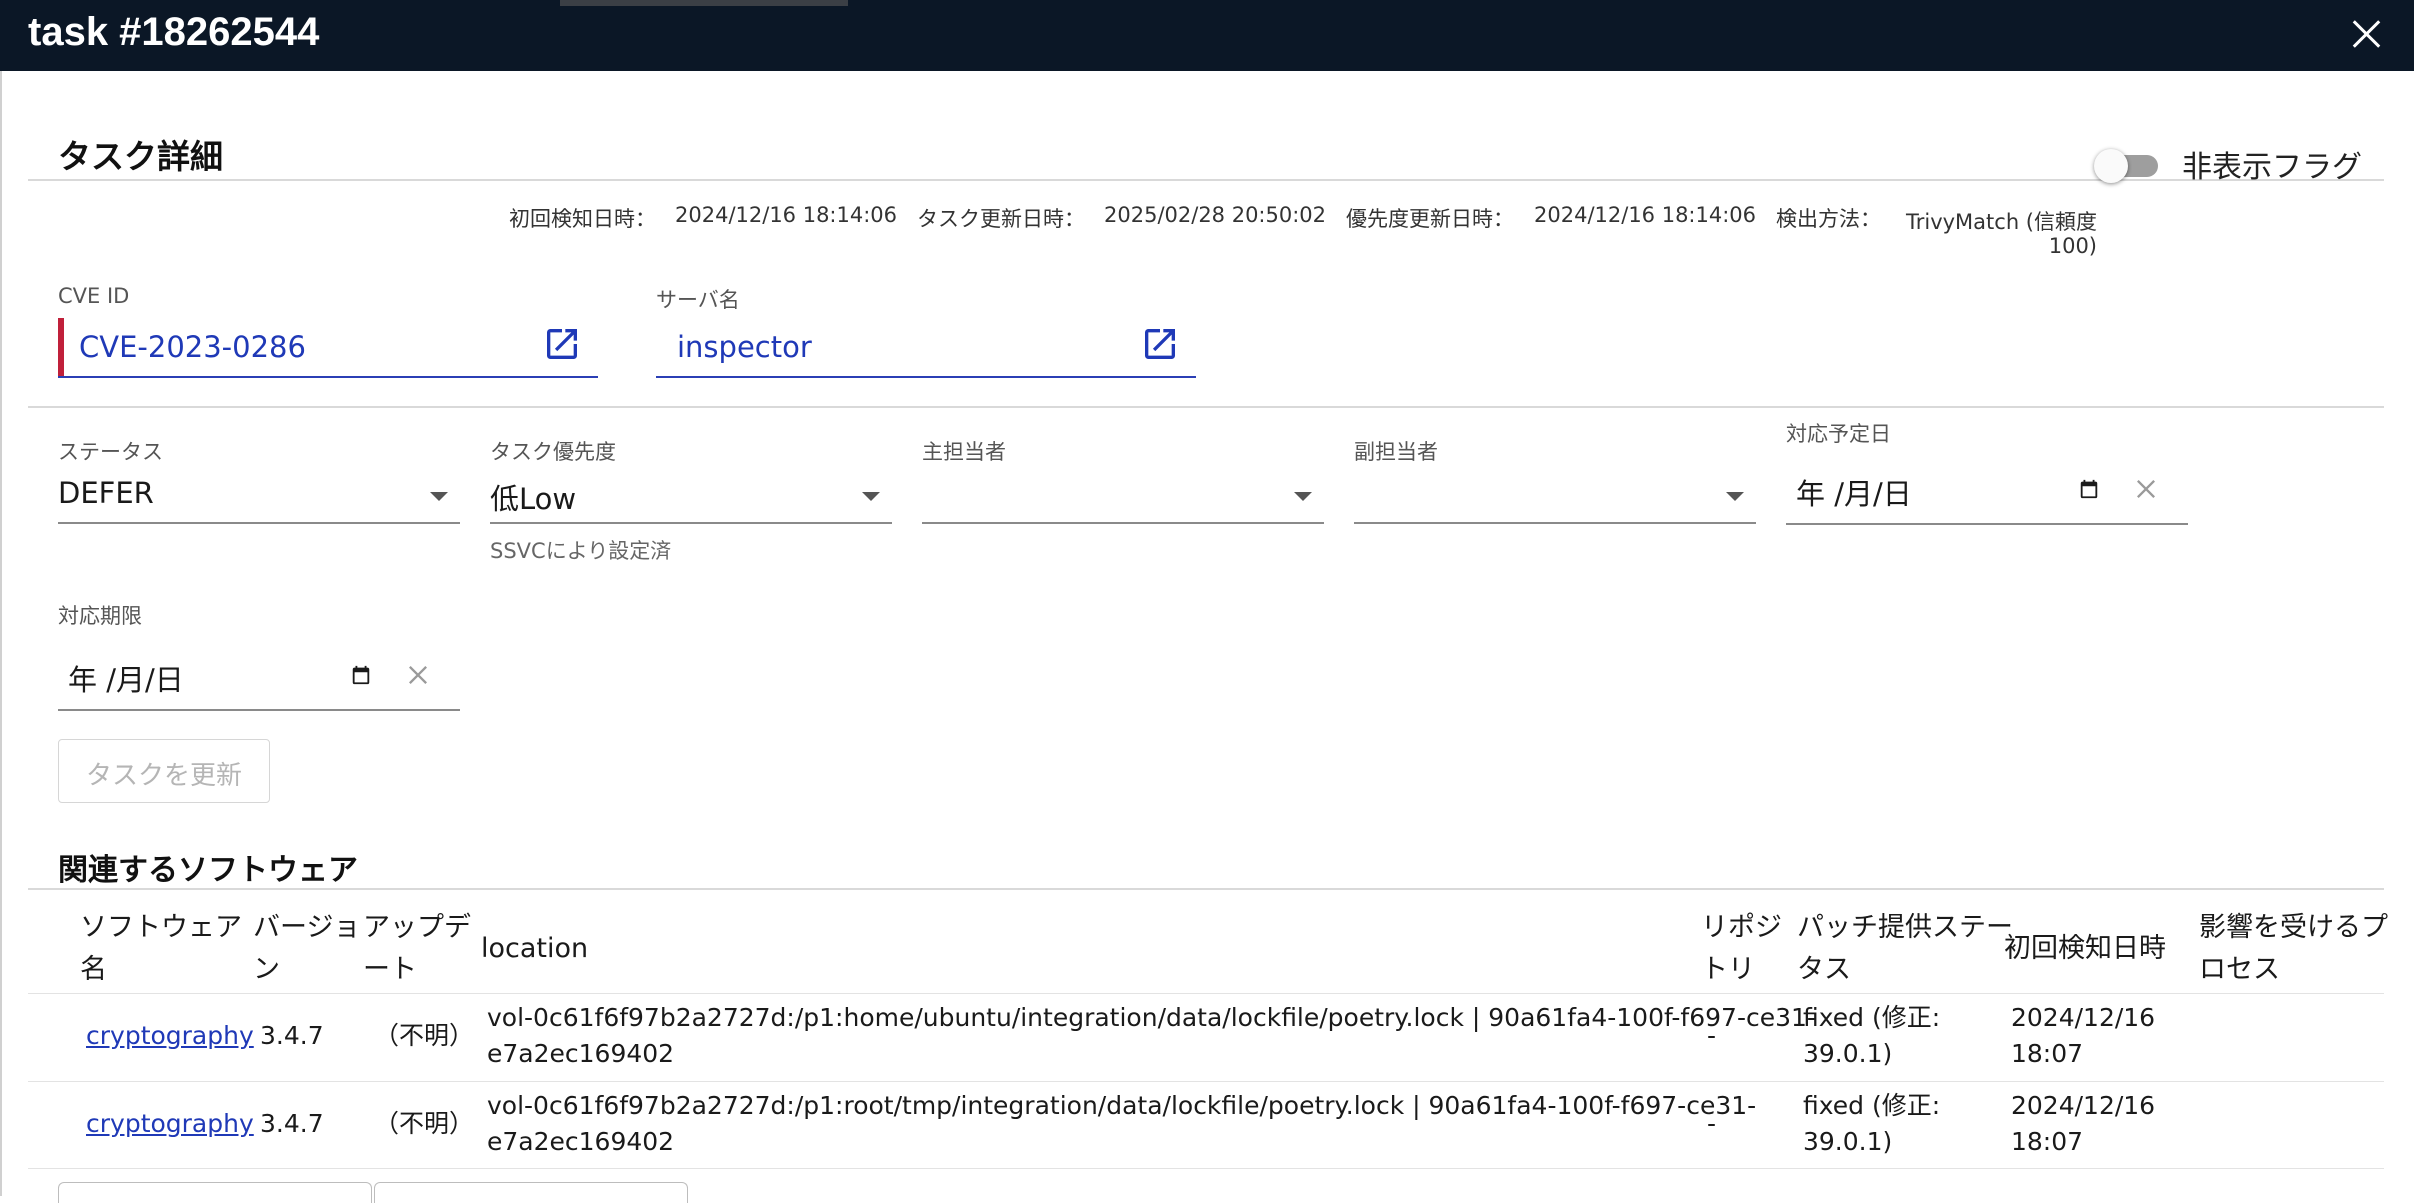  Describe the element at coordinates (581, 551) in the screenshot. I see `priority-helper-text: SSVCにより設定済` at that location.